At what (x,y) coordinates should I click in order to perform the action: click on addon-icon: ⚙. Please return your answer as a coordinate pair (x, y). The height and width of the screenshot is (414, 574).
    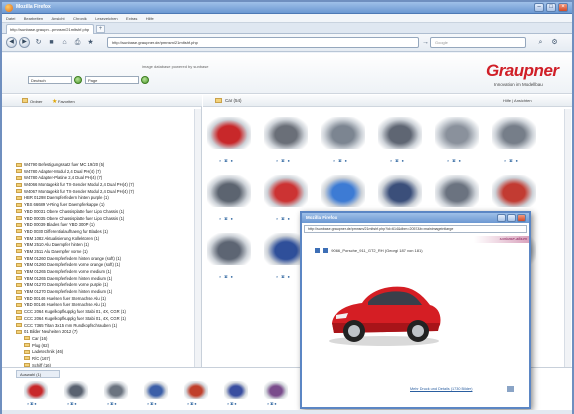
    Looking at the image, I should click on (554, 42).